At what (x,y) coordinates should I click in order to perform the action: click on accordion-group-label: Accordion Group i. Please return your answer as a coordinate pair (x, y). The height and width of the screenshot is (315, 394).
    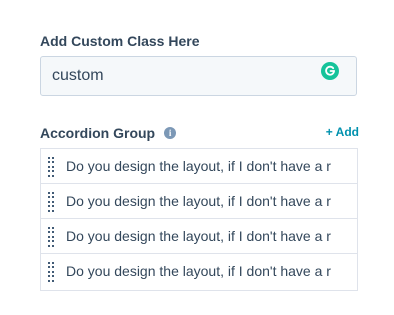
    Looking at the image, I should click on (108, 133).